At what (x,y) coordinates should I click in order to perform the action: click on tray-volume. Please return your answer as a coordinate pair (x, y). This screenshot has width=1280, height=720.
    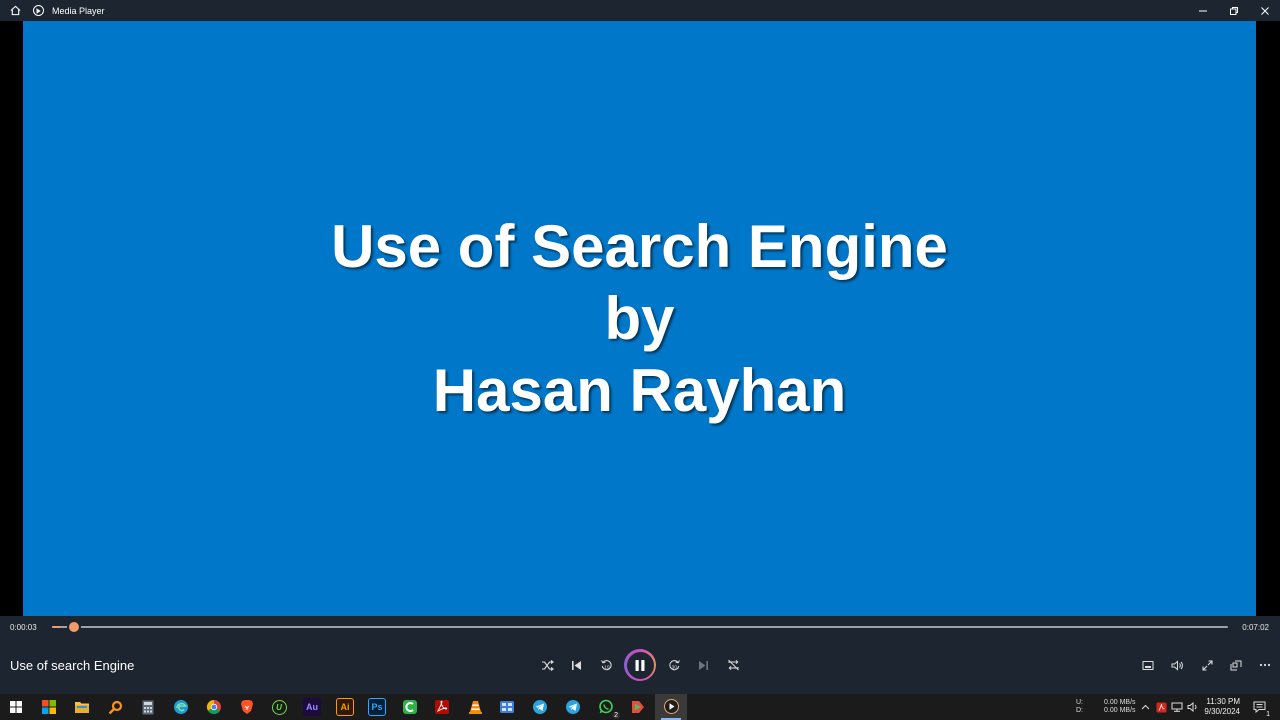
    Looking at the image, I should click on (1193, 707).